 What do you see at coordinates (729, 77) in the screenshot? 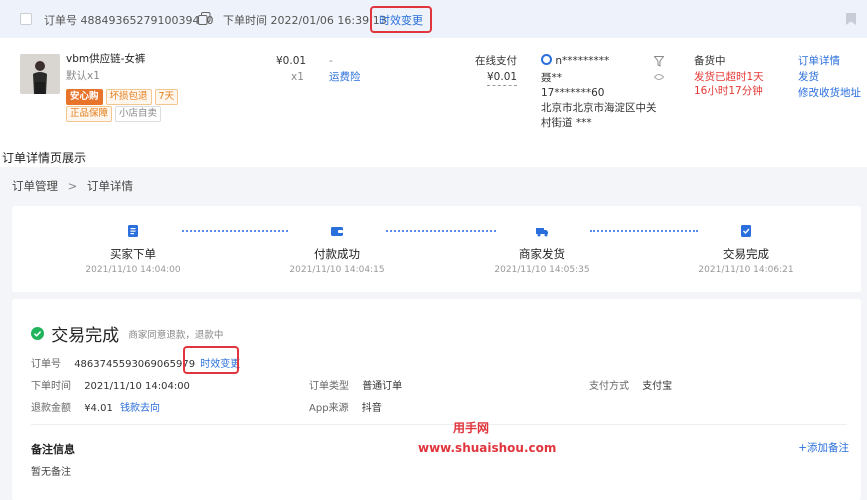
I see `overdue-text: 发货已超时1天` at bounding box center [729, 77].